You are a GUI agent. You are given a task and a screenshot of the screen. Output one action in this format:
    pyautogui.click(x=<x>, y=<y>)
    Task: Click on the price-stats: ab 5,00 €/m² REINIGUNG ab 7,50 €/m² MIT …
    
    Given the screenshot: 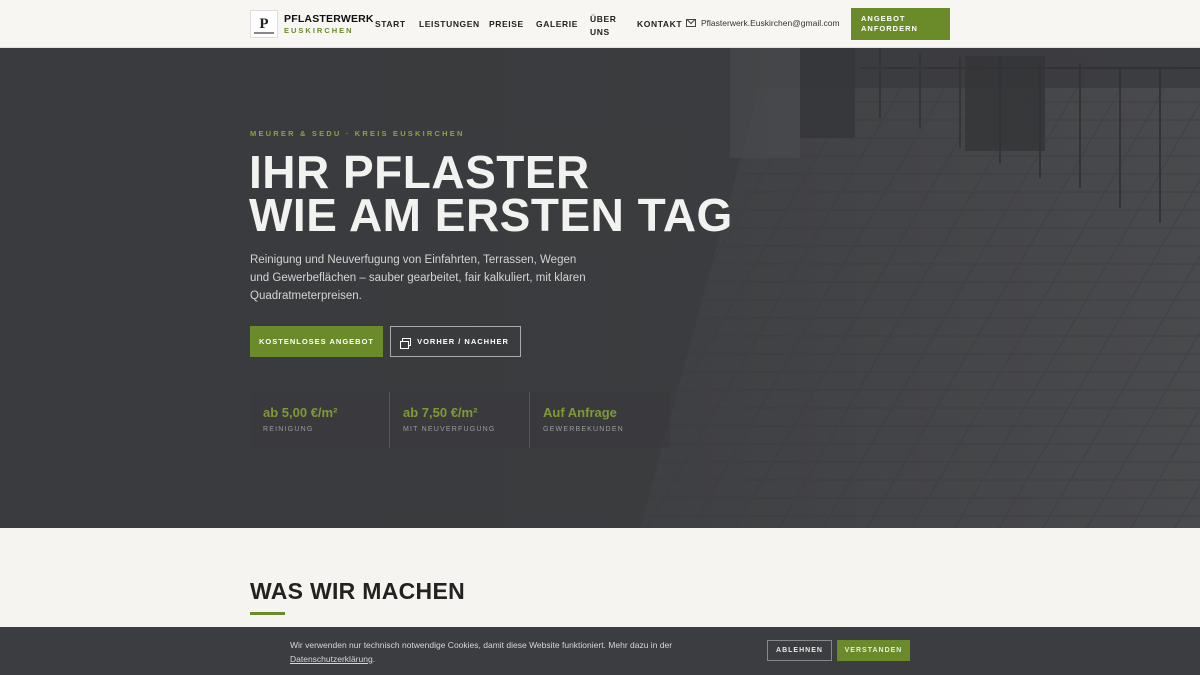 What is the action you would take?
    pyautogui.click(x=460, y=420)
    